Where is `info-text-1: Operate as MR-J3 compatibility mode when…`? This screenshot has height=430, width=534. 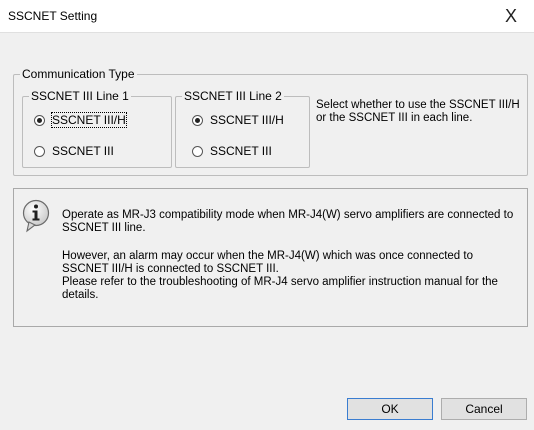
info-text-1: Operate as MR-J3 compatibility mode when… is located at coordinates (288, 221).